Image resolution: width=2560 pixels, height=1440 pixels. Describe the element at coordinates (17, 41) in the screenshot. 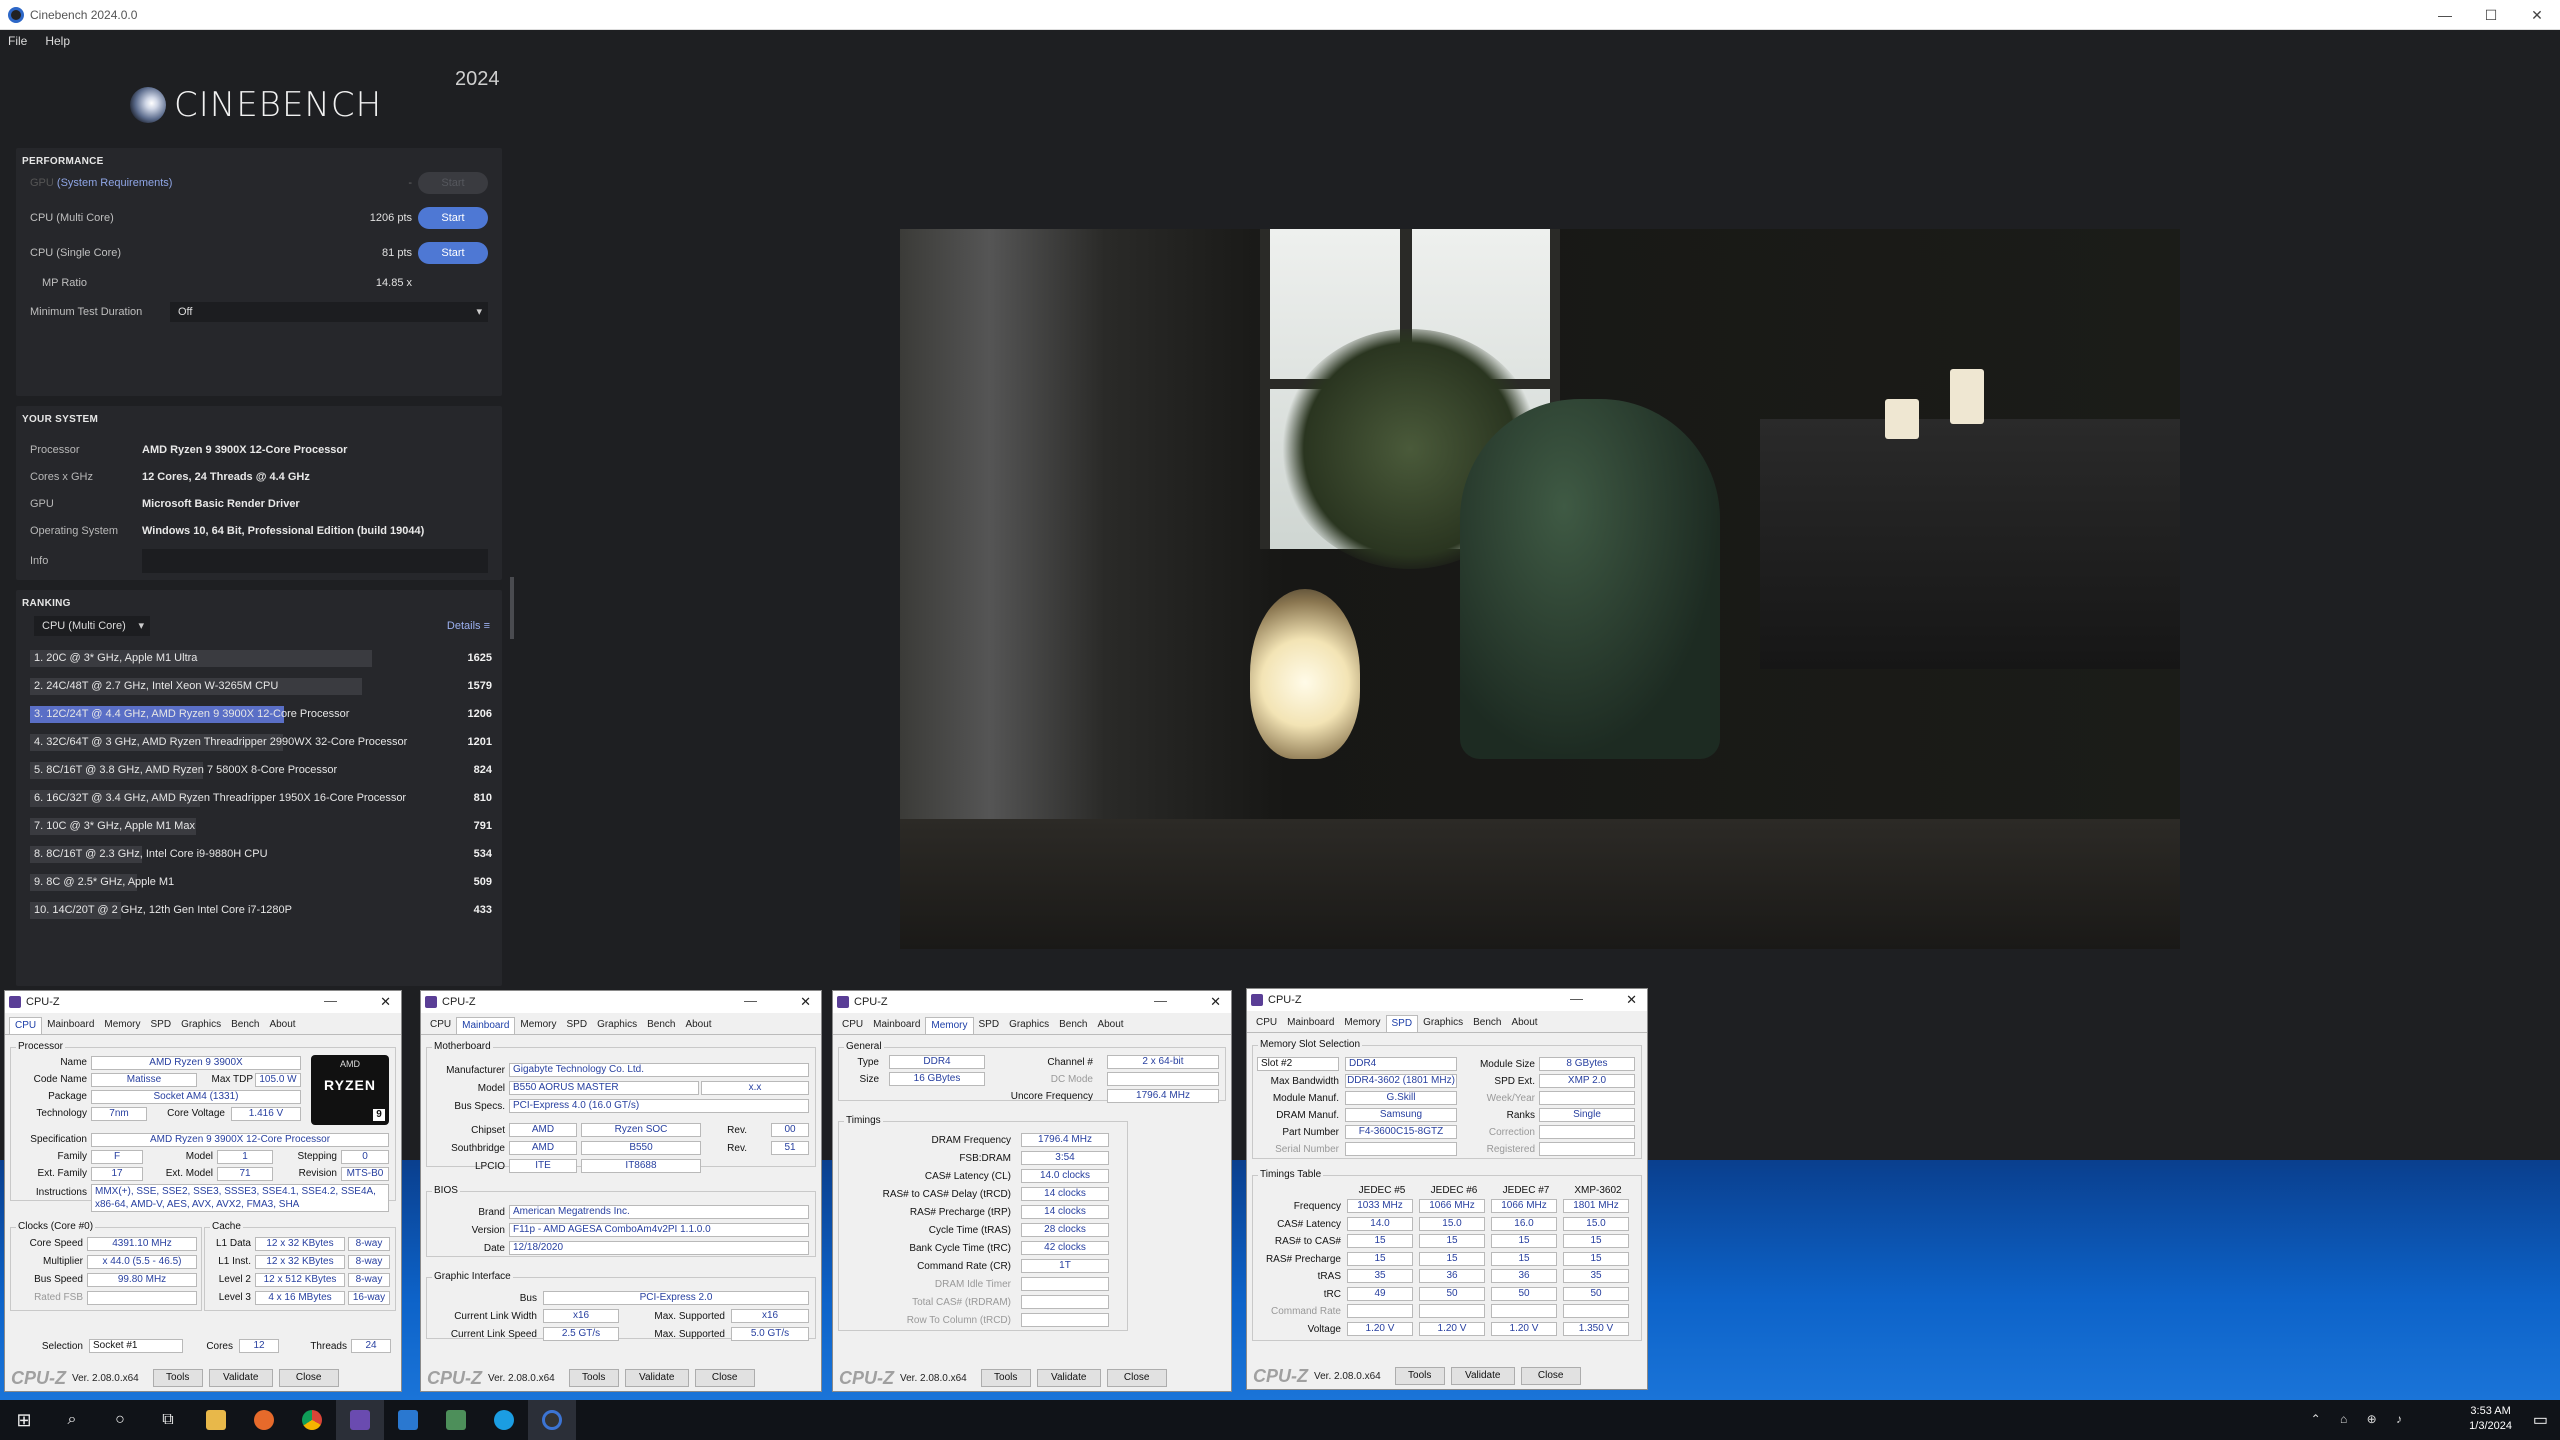

I see `menu-file: File` at that location.